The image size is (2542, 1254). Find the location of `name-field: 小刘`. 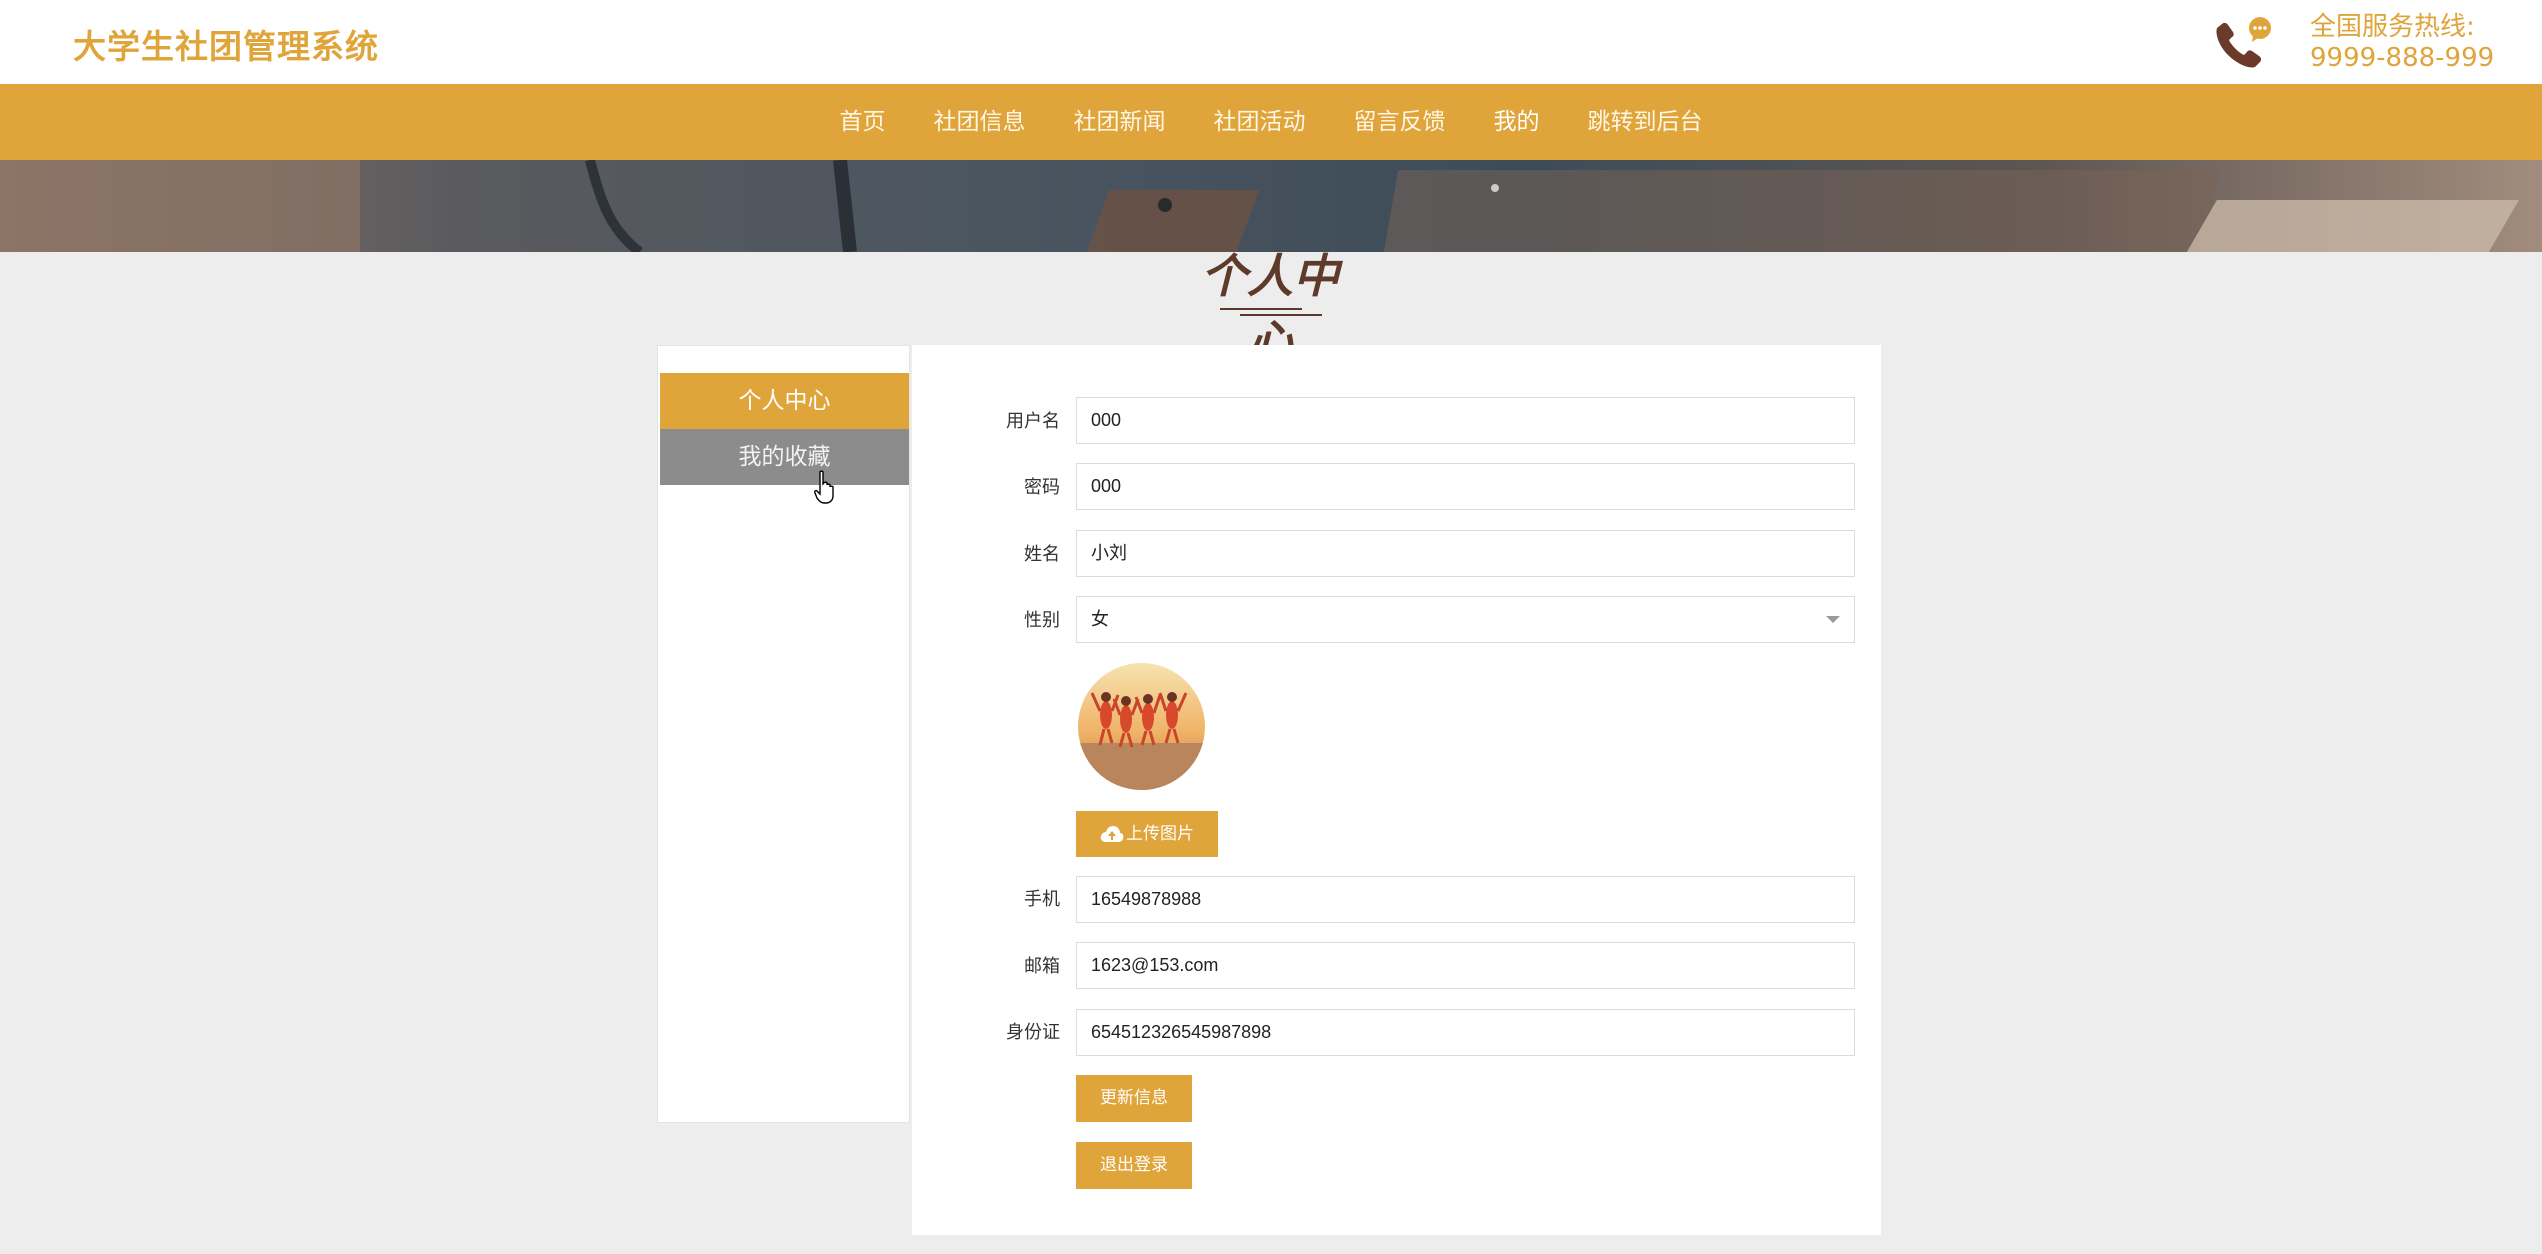

name-field: 小刘 is located at coordinates (1465, 553).